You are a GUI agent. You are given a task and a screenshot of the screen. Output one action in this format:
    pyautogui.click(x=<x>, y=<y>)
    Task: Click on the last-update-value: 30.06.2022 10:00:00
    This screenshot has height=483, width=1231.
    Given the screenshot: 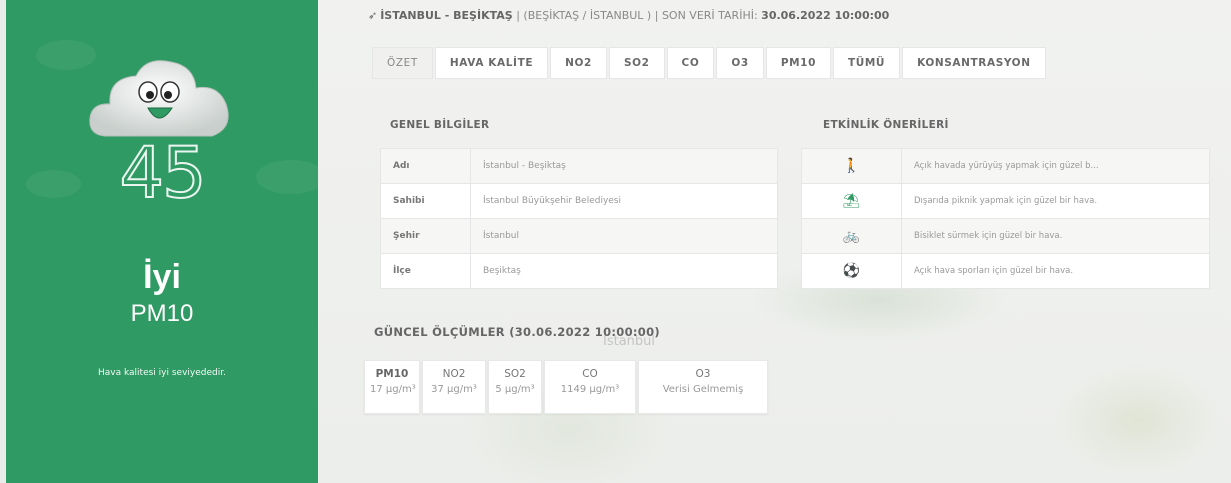 What is the action you would take?
    pyautogui.click(x=825, y=15)
    